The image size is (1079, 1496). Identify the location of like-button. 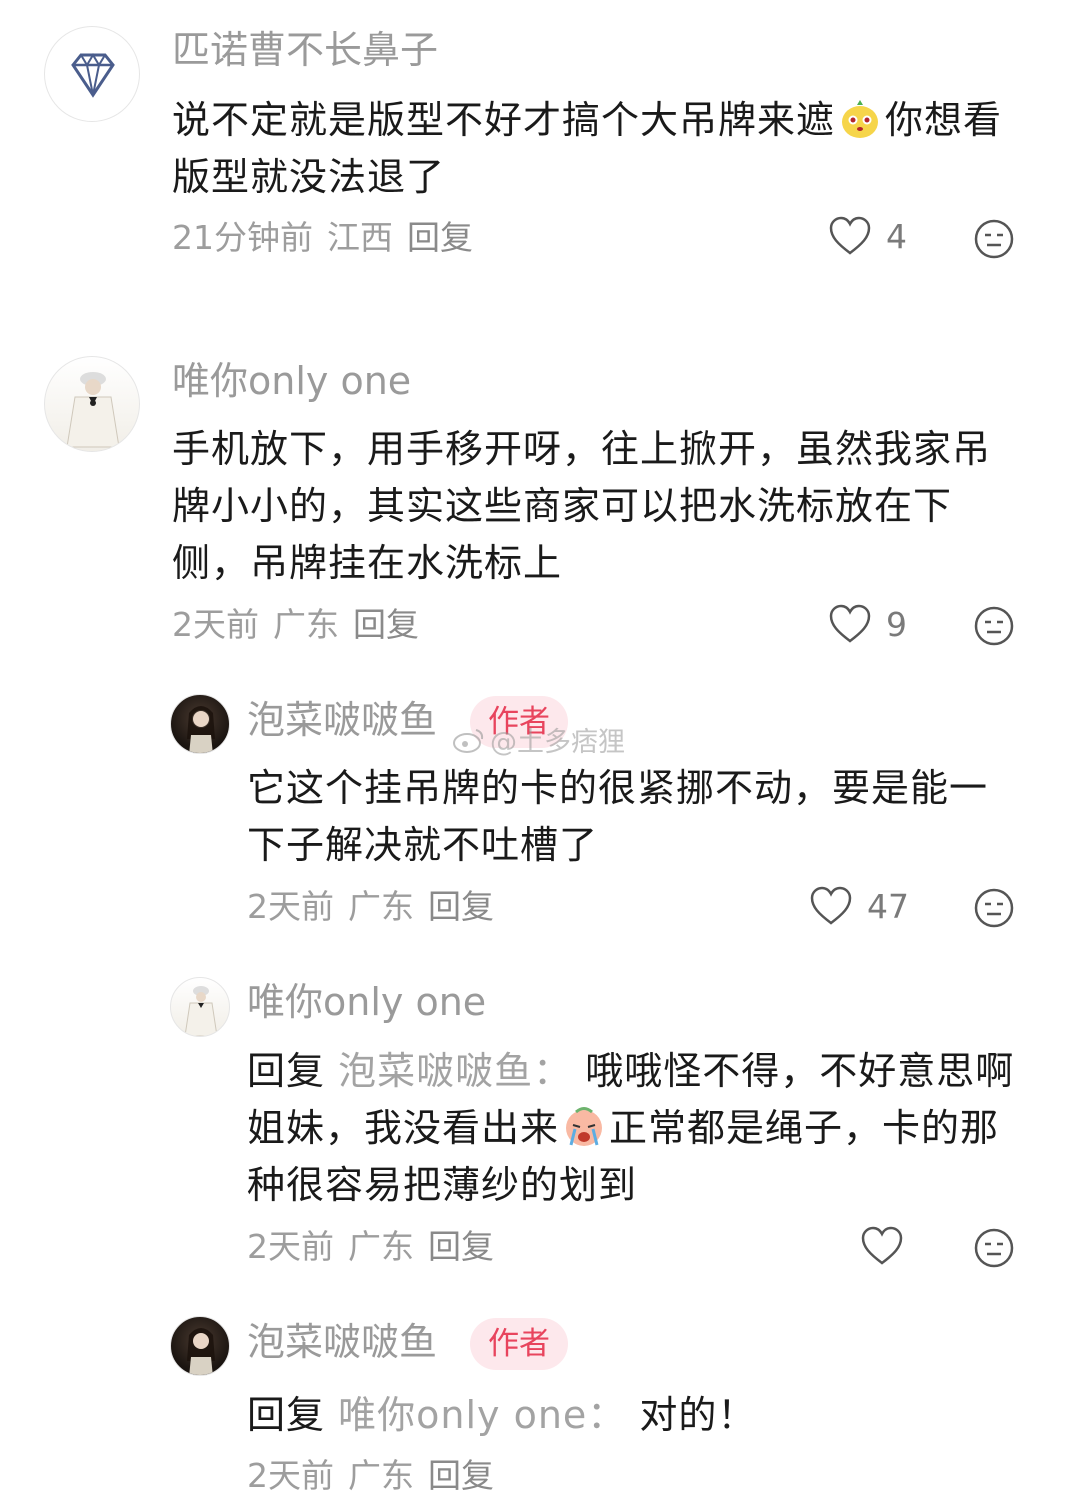
(882, 1246).